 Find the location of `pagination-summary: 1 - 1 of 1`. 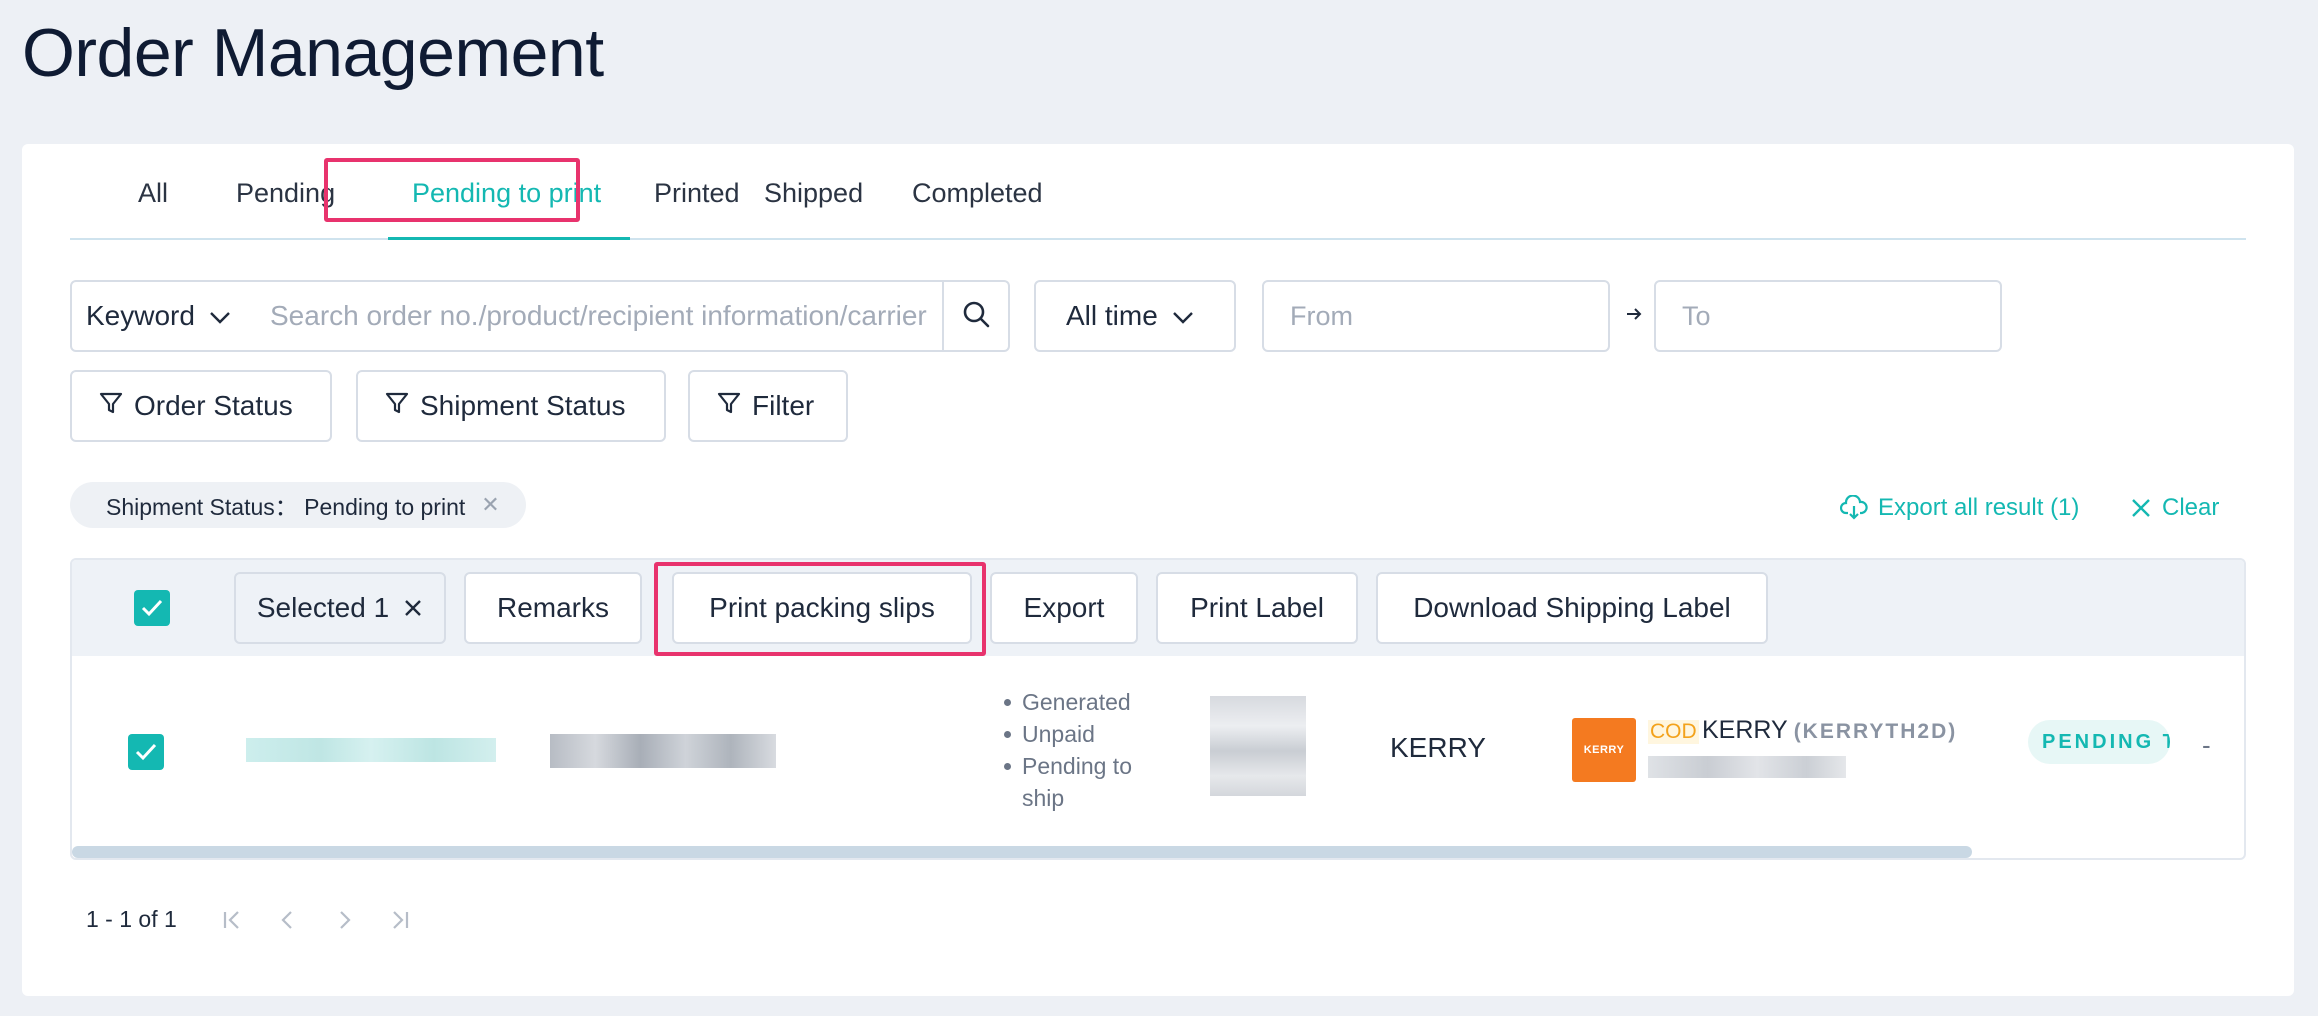

pagination-summary: 1 - 1 of 1 is located at coordinates (131, 919).